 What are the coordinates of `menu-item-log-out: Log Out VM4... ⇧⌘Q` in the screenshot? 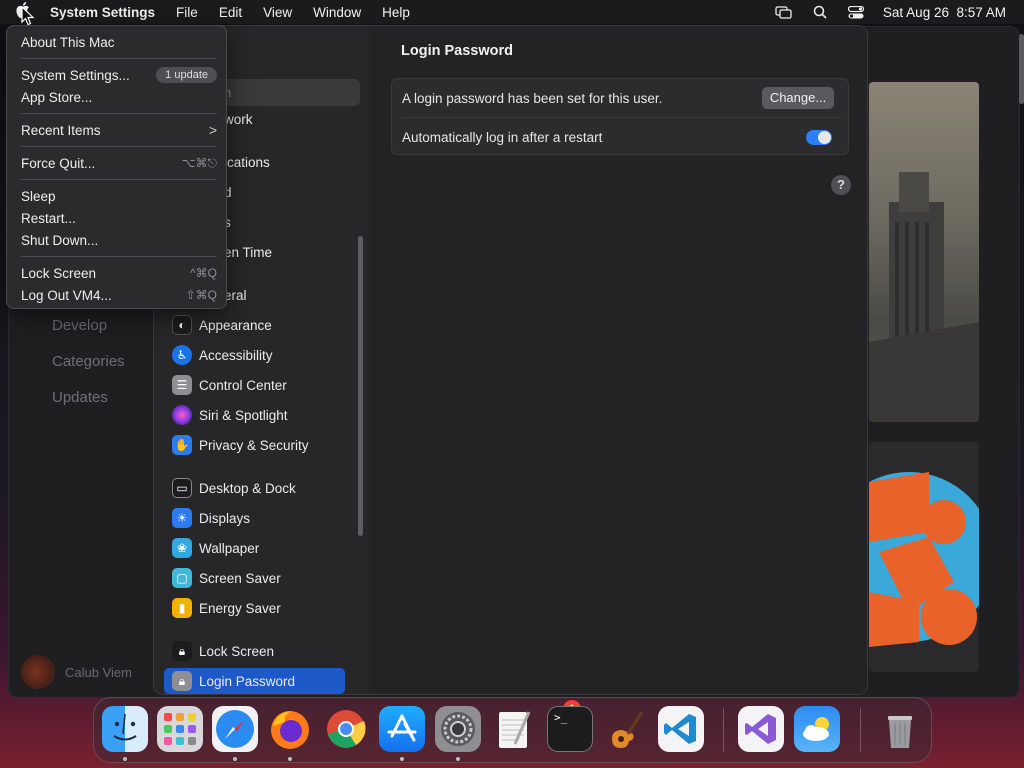 It's located at (119, 295).